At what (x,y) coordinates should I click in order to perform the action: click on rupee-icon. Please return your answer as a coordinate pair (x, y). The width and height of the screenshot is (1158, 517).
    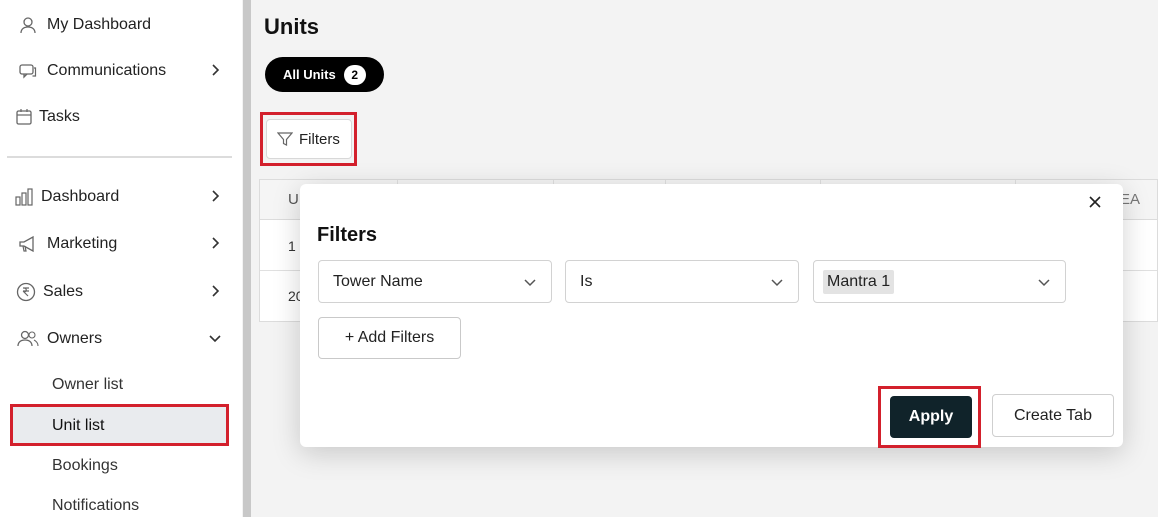
    Looking at the image, I should click on (26, 292).